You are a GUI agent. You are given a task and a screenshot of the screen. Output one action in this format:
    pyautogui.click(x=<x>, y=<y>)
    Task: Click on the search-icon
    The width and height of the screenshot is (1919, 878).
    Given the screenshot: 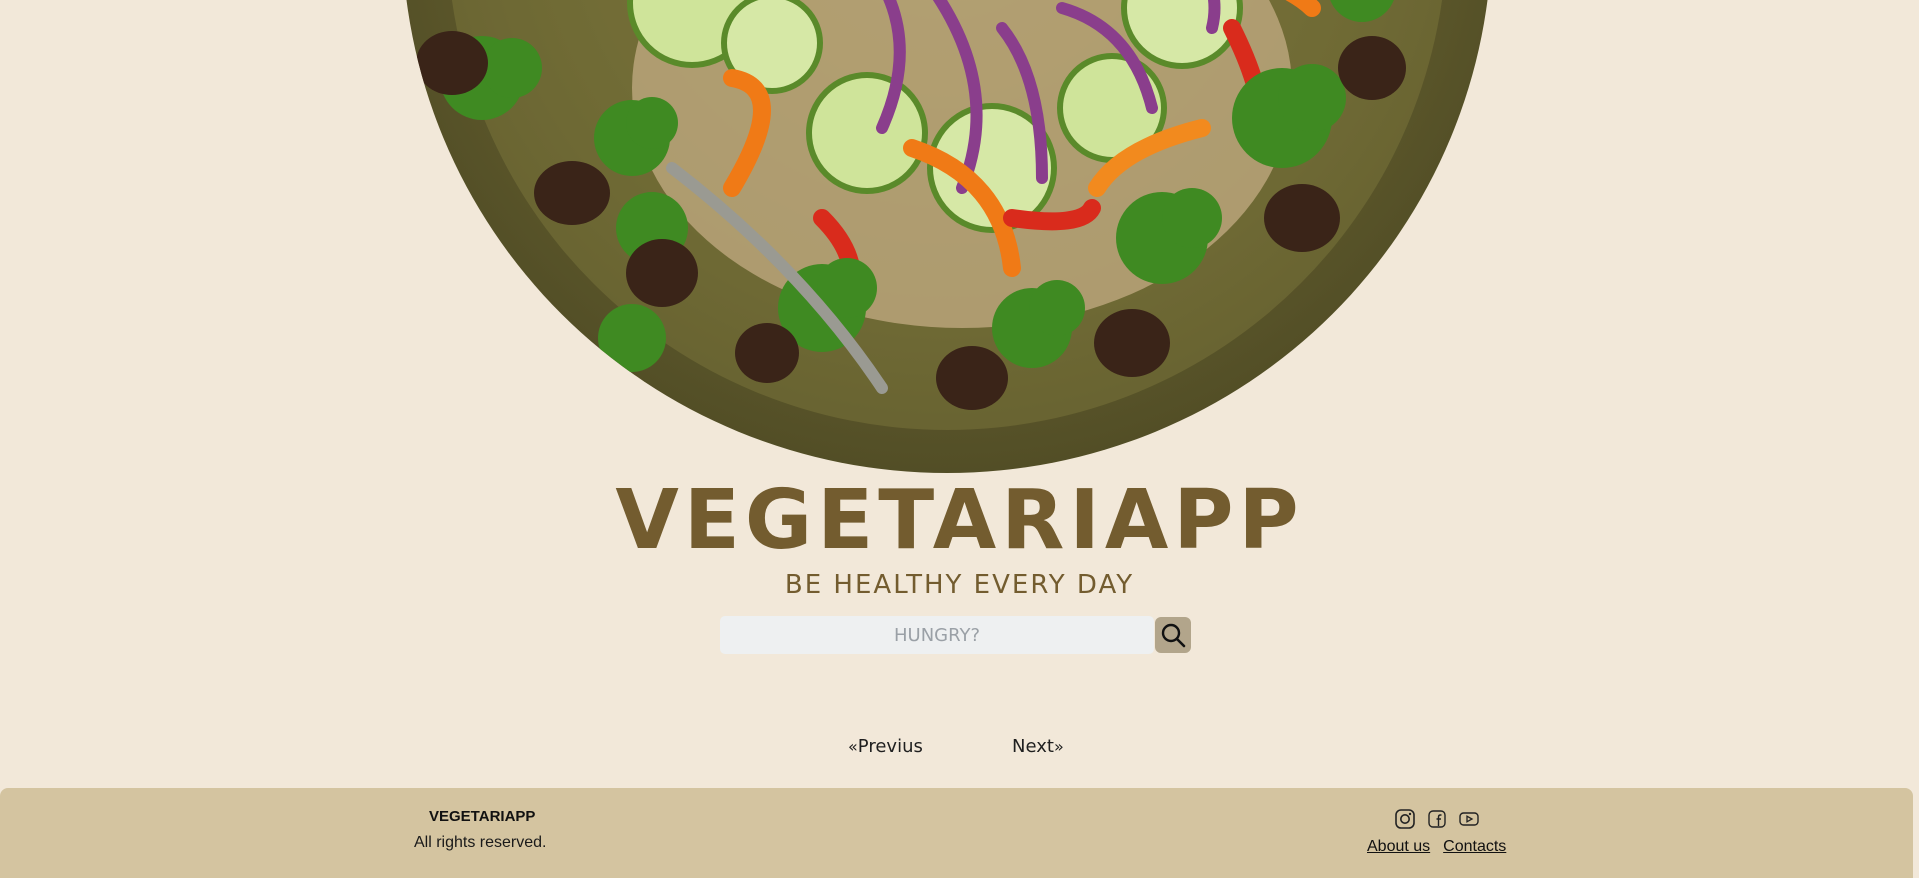 What is the action you would take?
    pyautogui.click(x=1173, y=635)
    